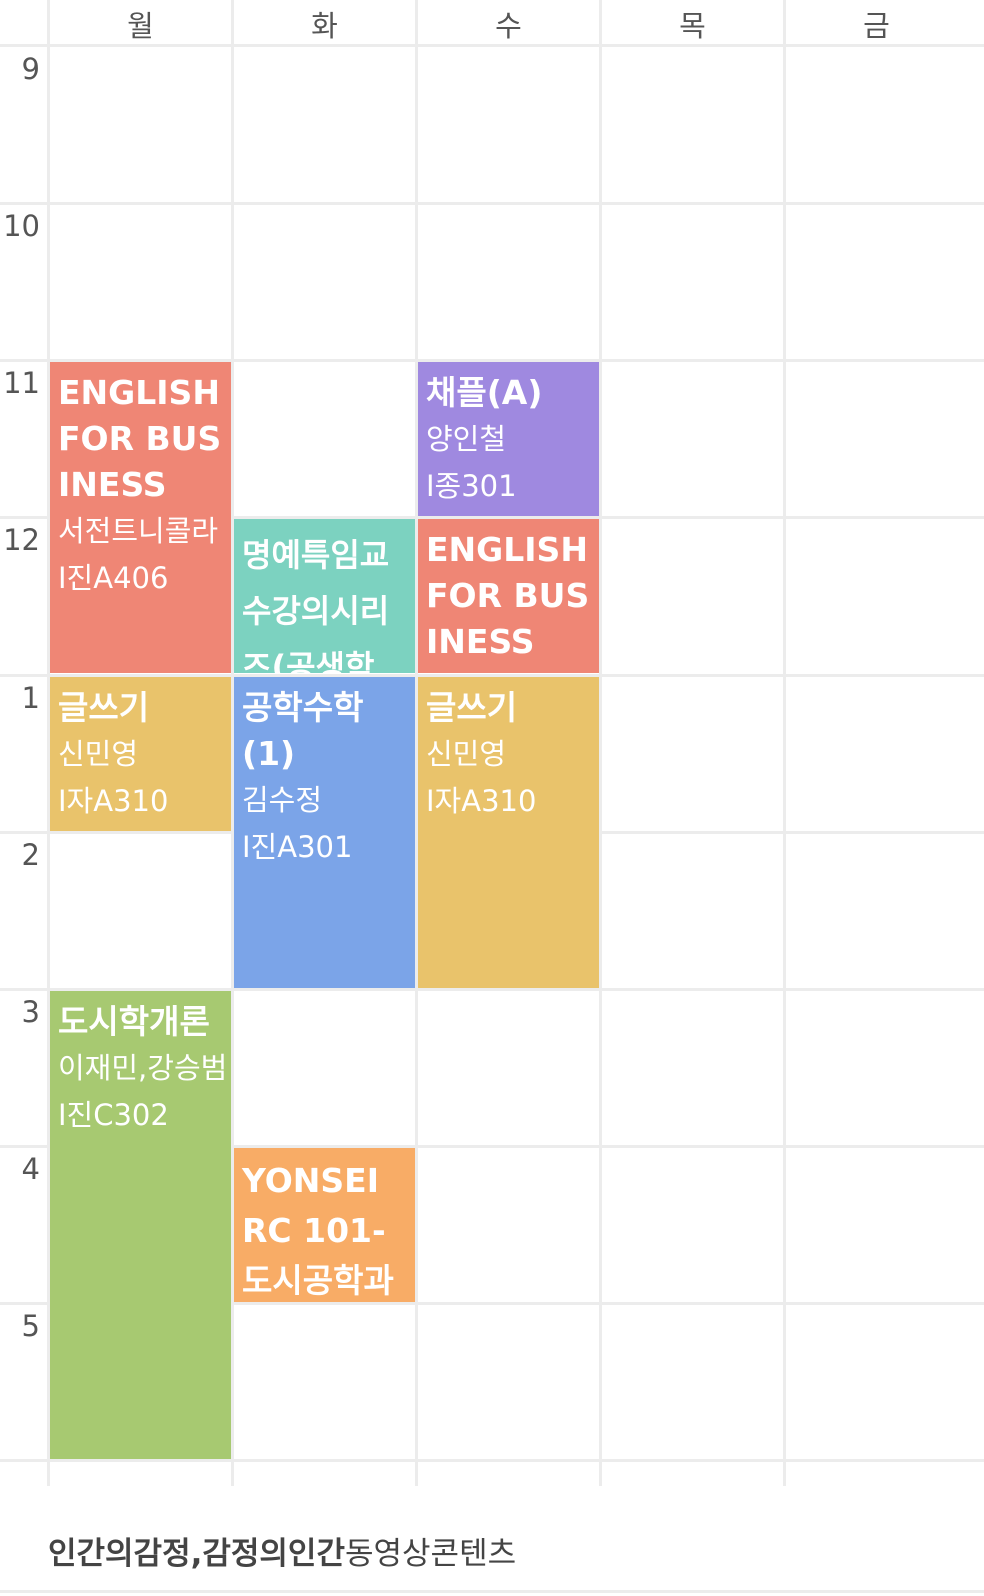 The height and width of the screenshot is (1596, 984). What do you see at coordinates (140, 1225) in the screenshot?
I see `course-block: 도시학개론 이재민,강승범 I진C302` at bounding box center [140, 1225].